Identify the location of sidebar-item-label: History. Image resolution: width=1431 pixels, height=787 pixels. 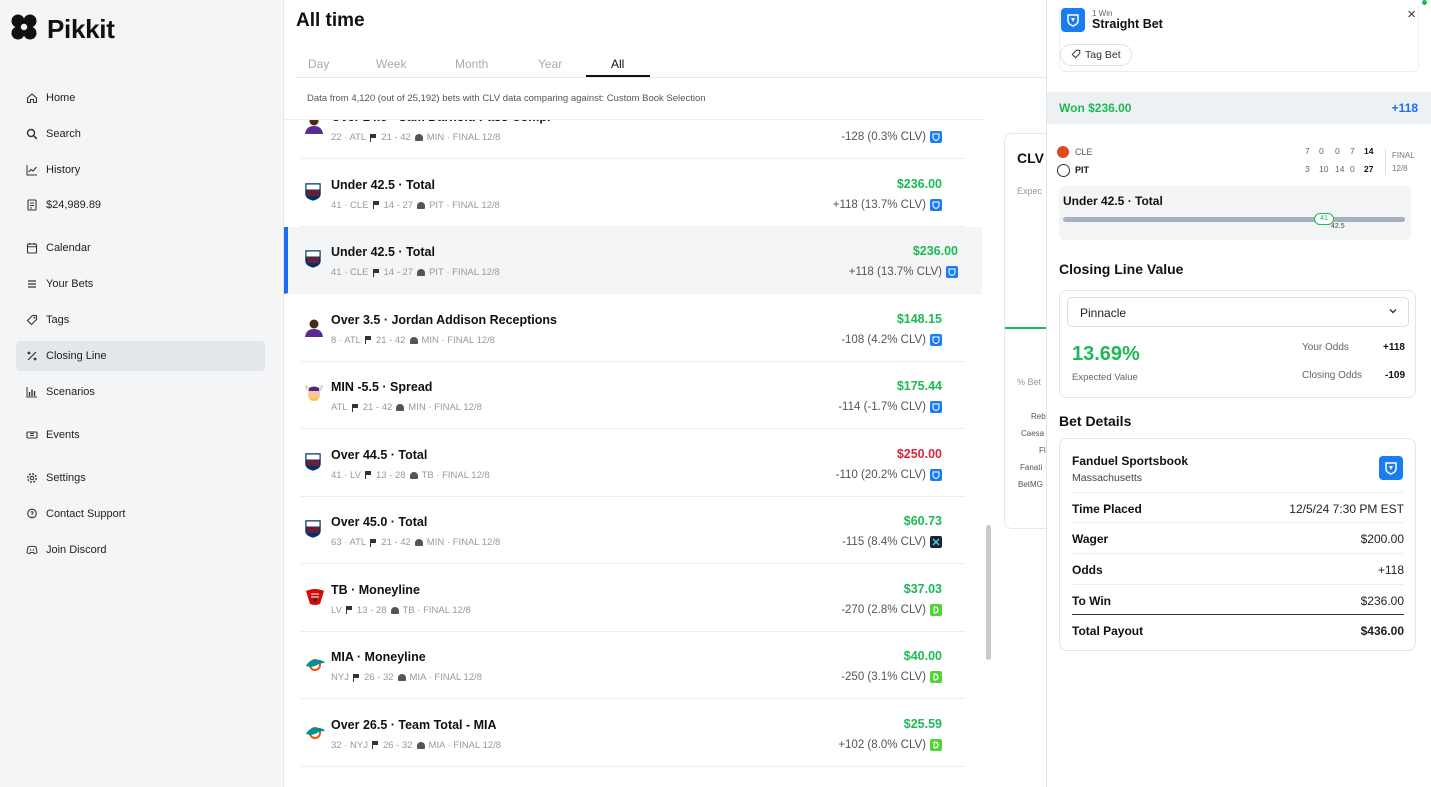
(63, 170).